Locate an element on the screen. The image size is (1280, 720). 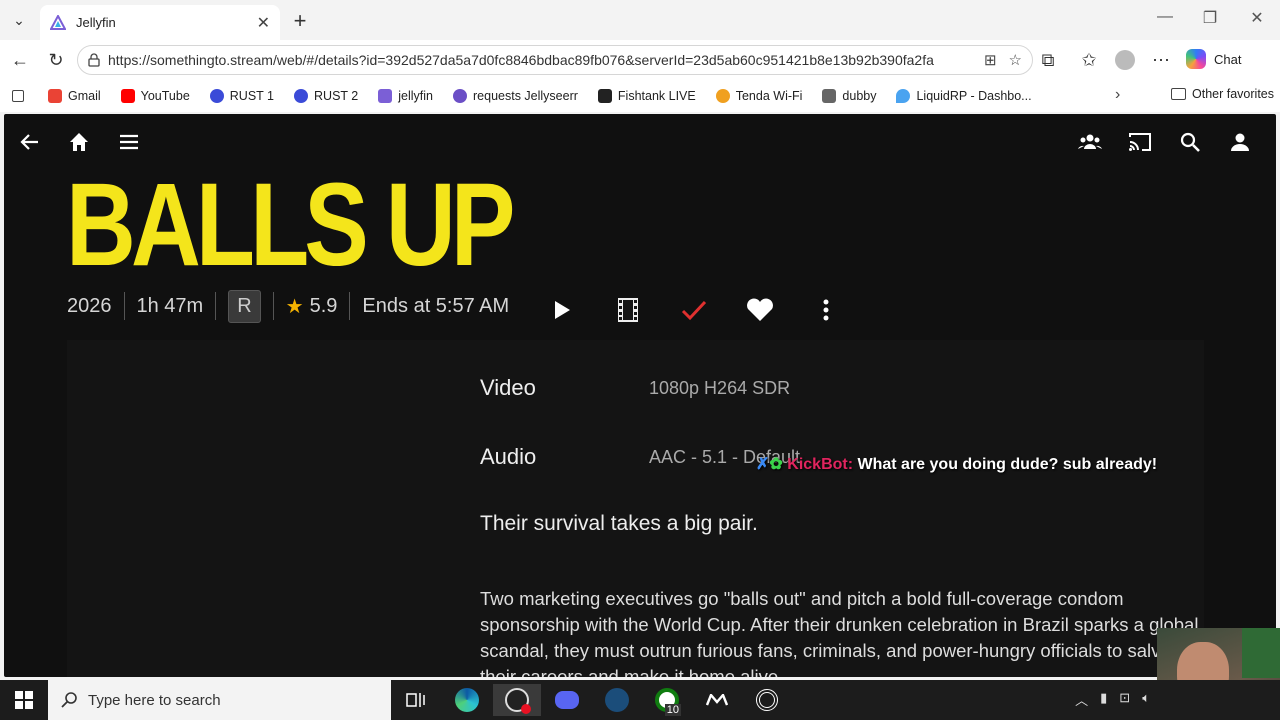
community-rating: 5.9 is located at coordinates (323, 305).